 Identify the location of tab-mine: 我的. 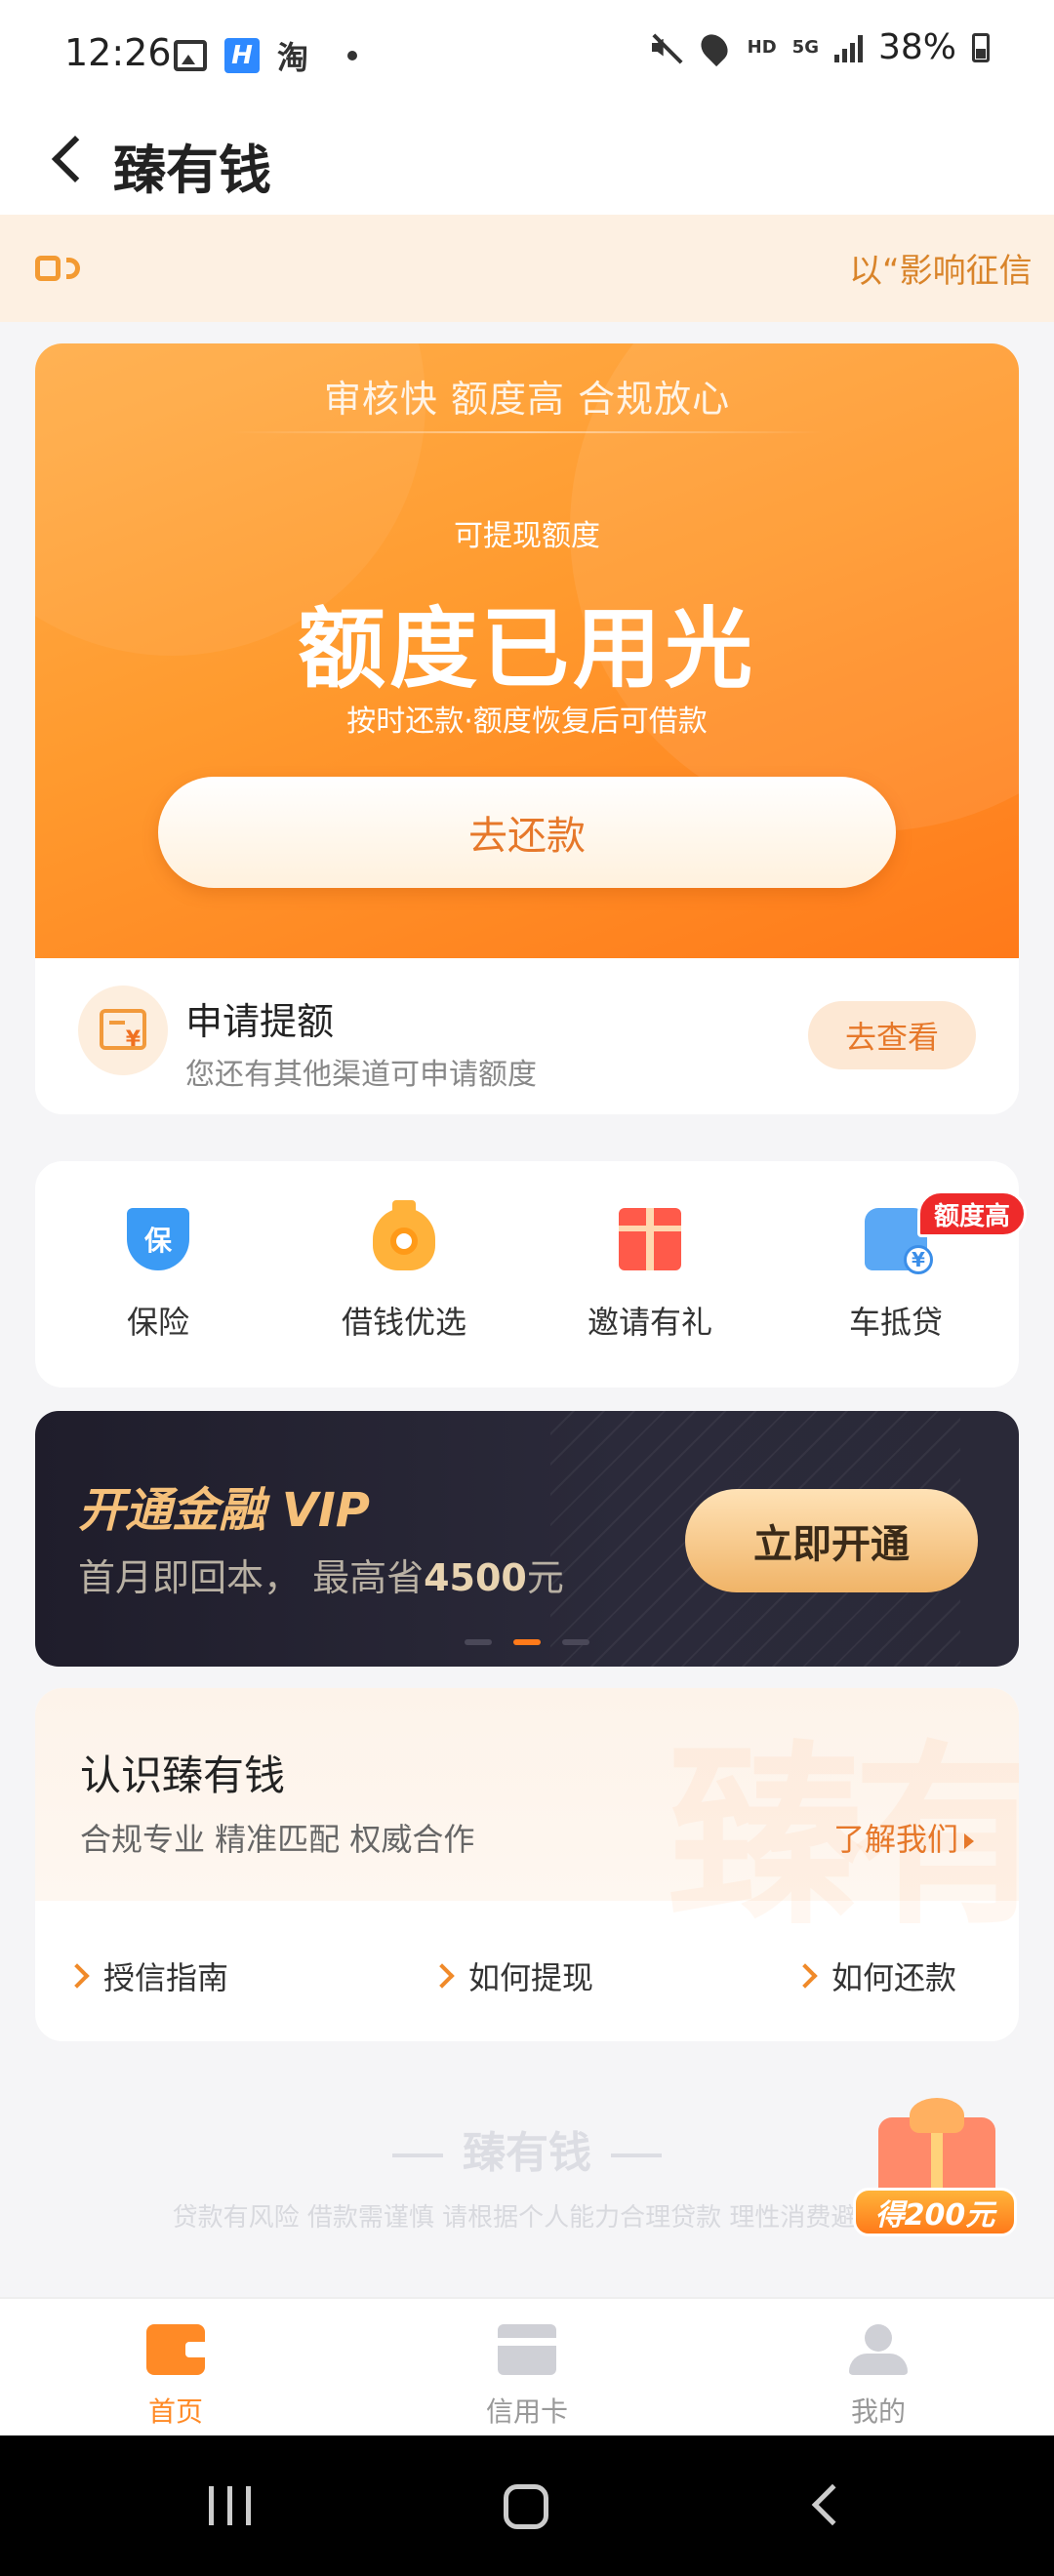
(878, 2368).